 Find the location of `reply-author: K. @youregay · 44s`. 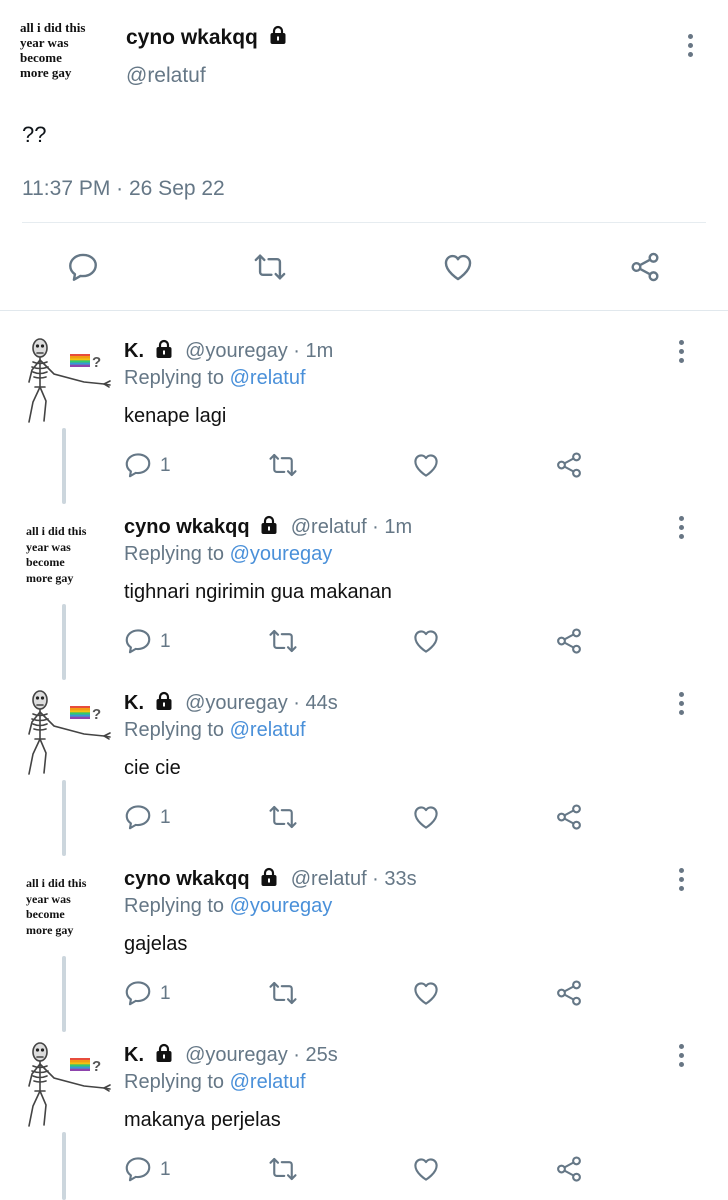

reply-author: K. @youregay · 44s is located at coordinates (231, 703).